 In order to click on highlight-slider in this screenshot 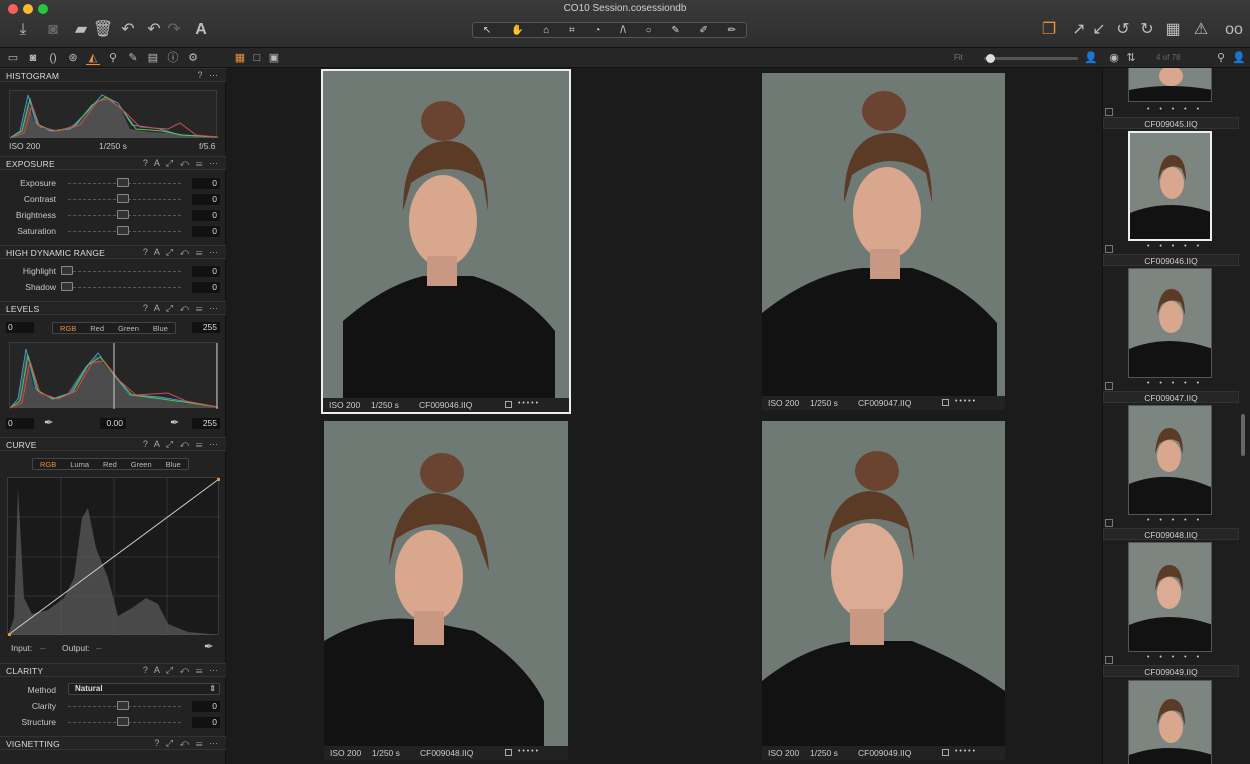, I will do `click(125, 271)`.